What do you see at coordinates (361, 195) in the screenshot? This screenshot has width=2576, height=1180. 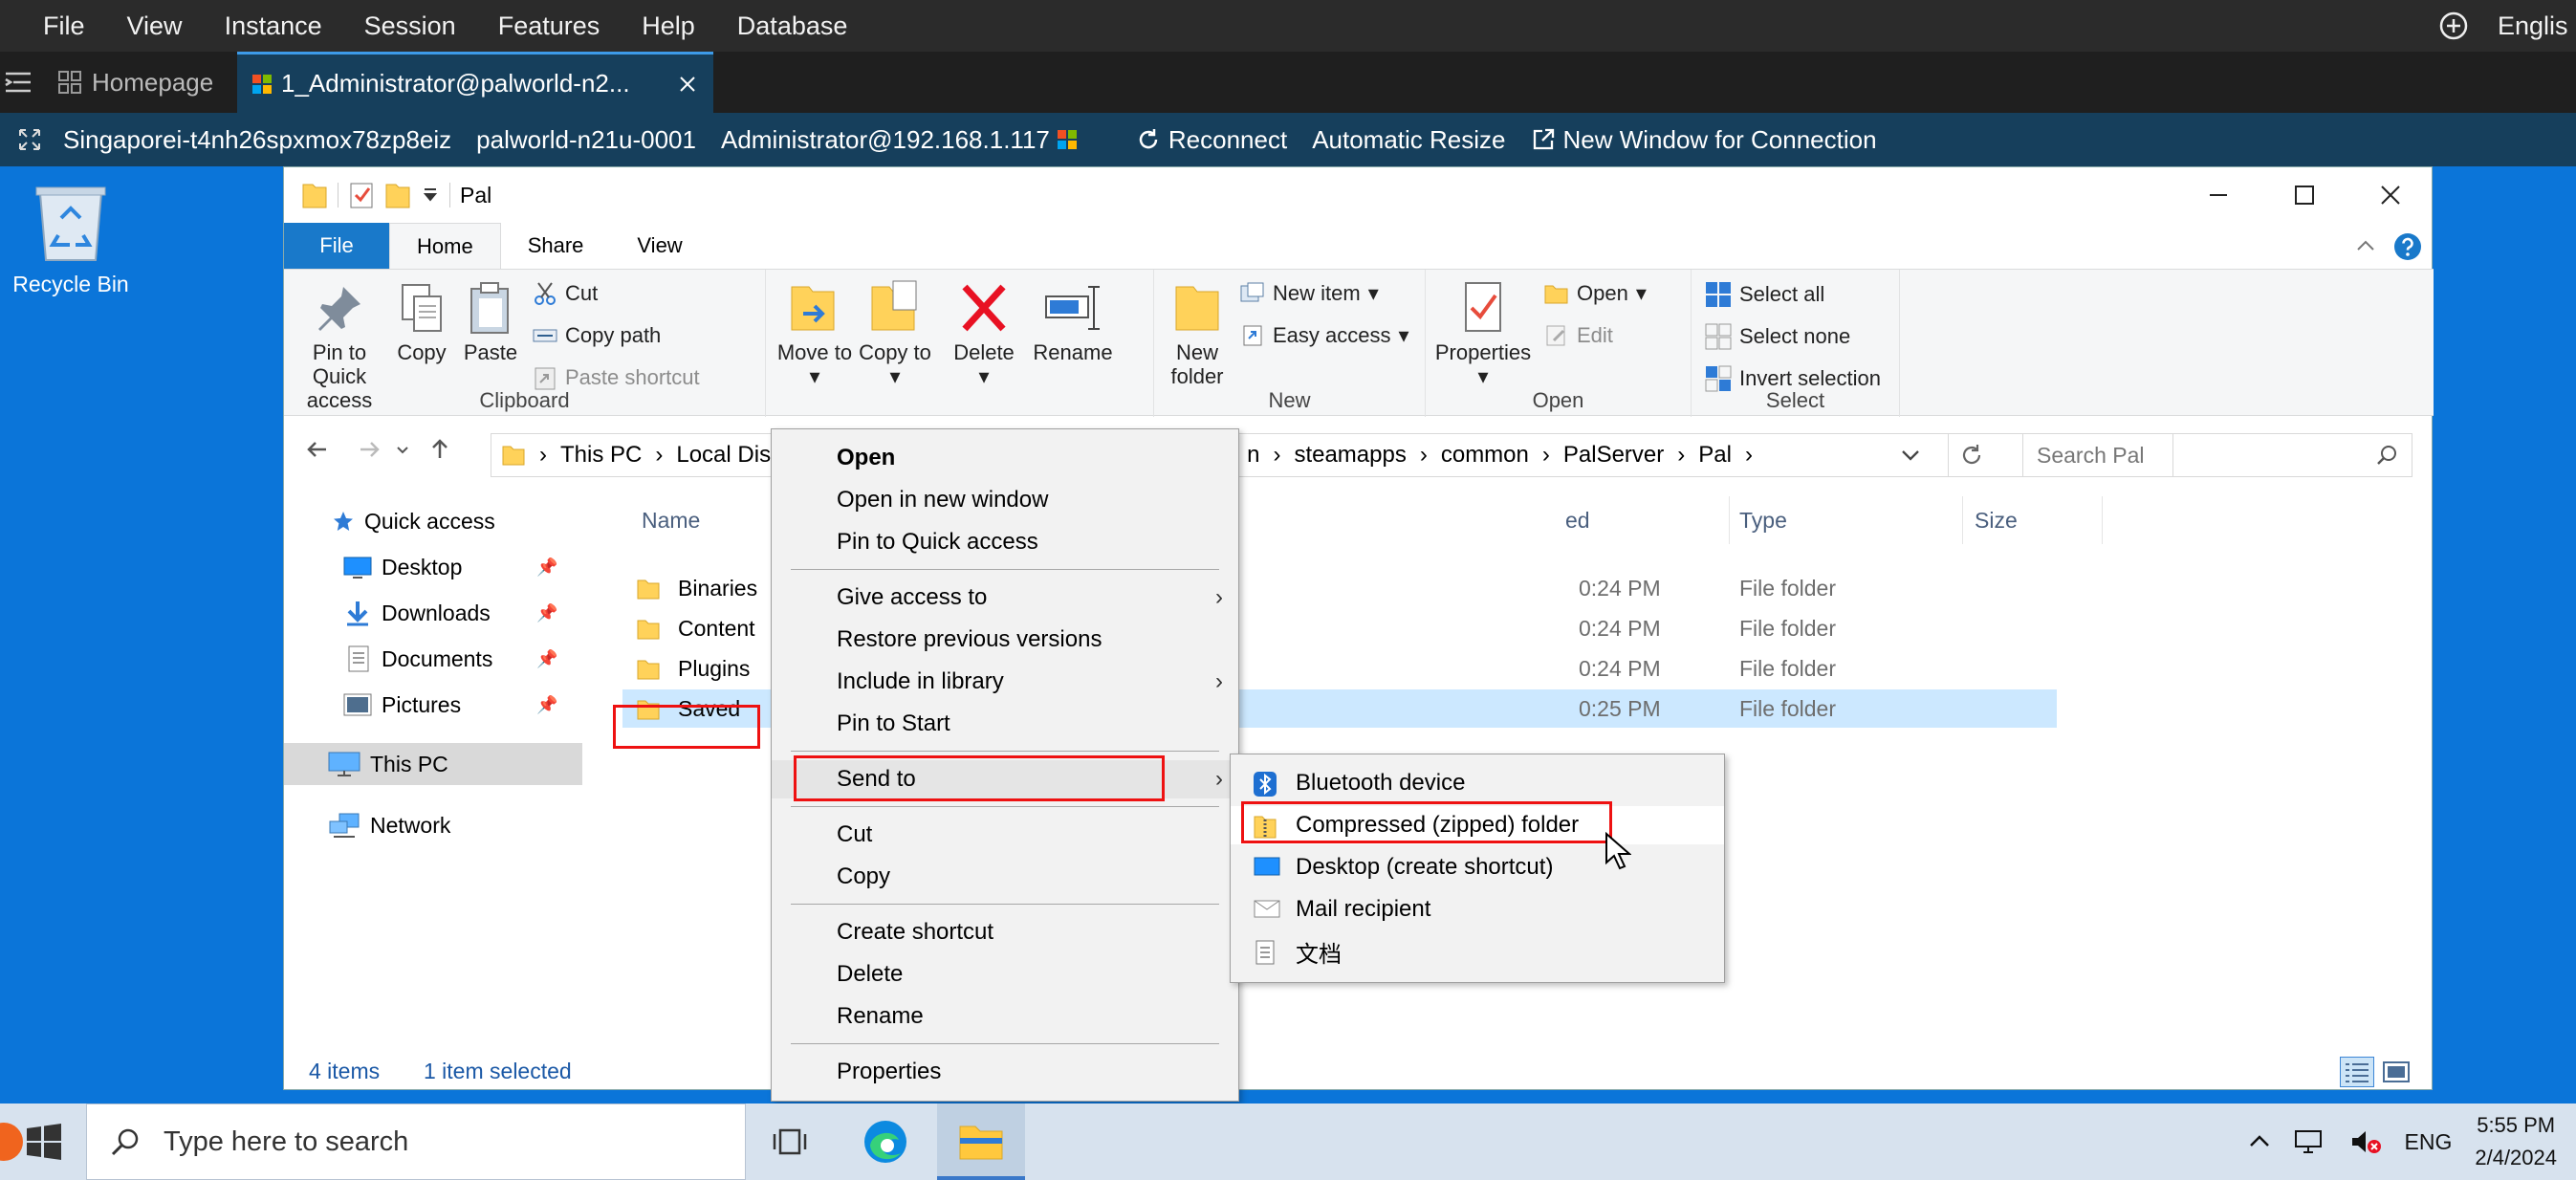 I see `properties-icon` at bounding box center [361, 195].